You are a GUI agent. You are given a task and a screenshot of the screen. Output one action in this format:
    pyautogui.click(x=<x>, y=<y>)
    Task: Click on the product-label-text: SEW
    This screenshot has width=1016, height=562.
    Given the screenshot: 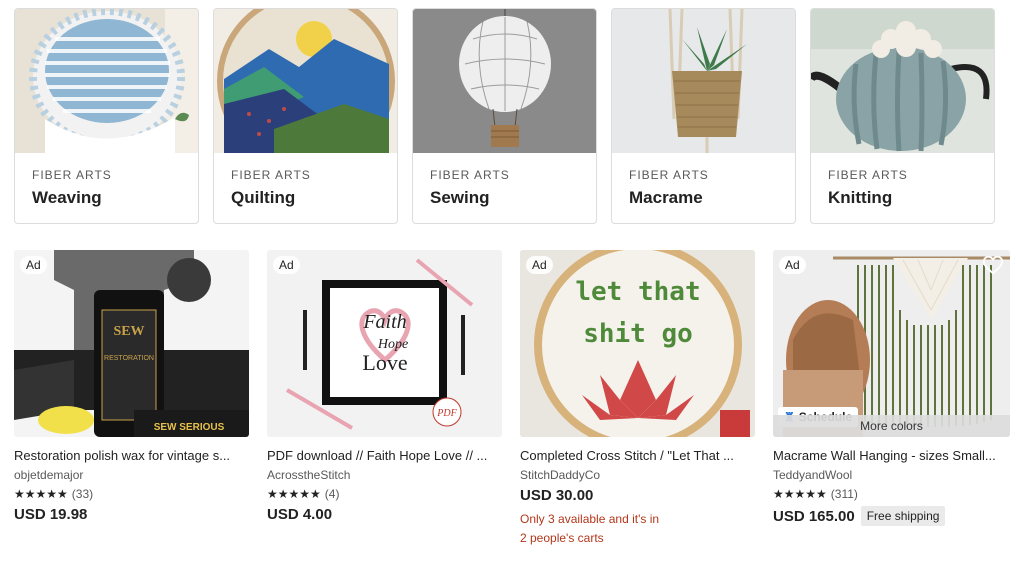 What is the action you would take?
    pyautogui.click(x=128, y=331)
    